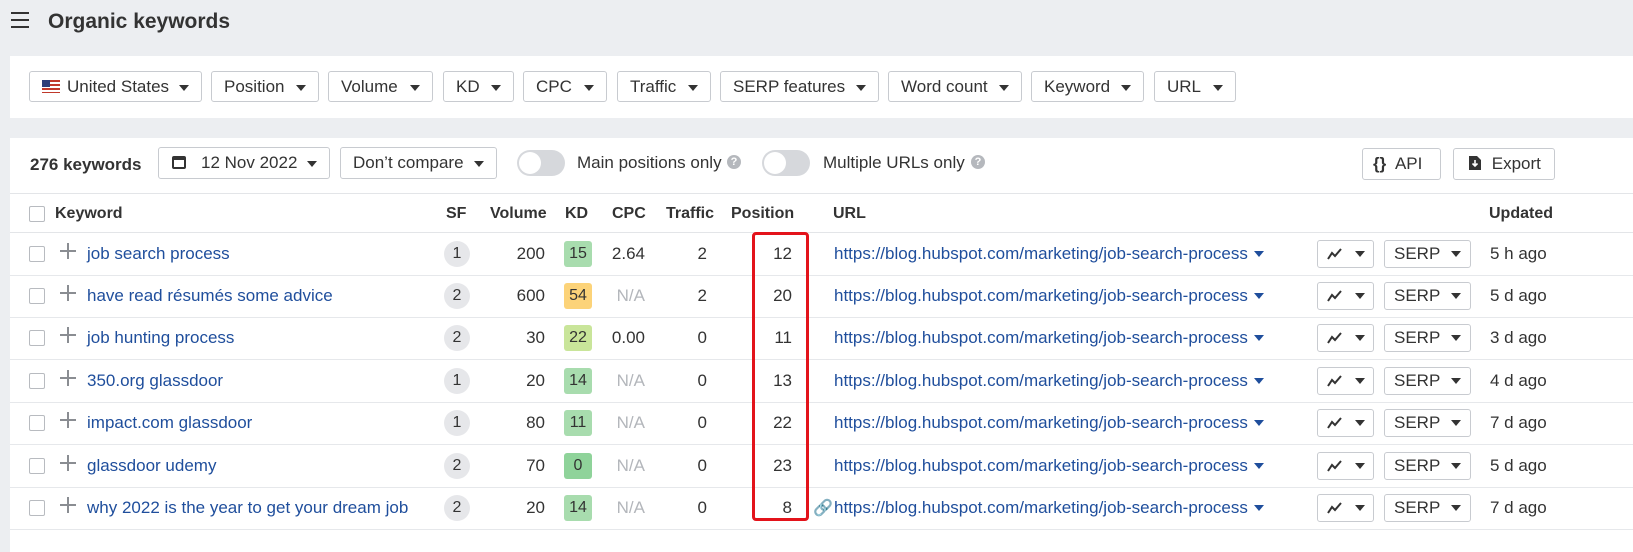 The height and width of the screenshot is (552, 1633). What do you see at coordinates (408, 162) in the screenshot?
I see `compare-label: Don’t compare` at bounding box center [408, 162].